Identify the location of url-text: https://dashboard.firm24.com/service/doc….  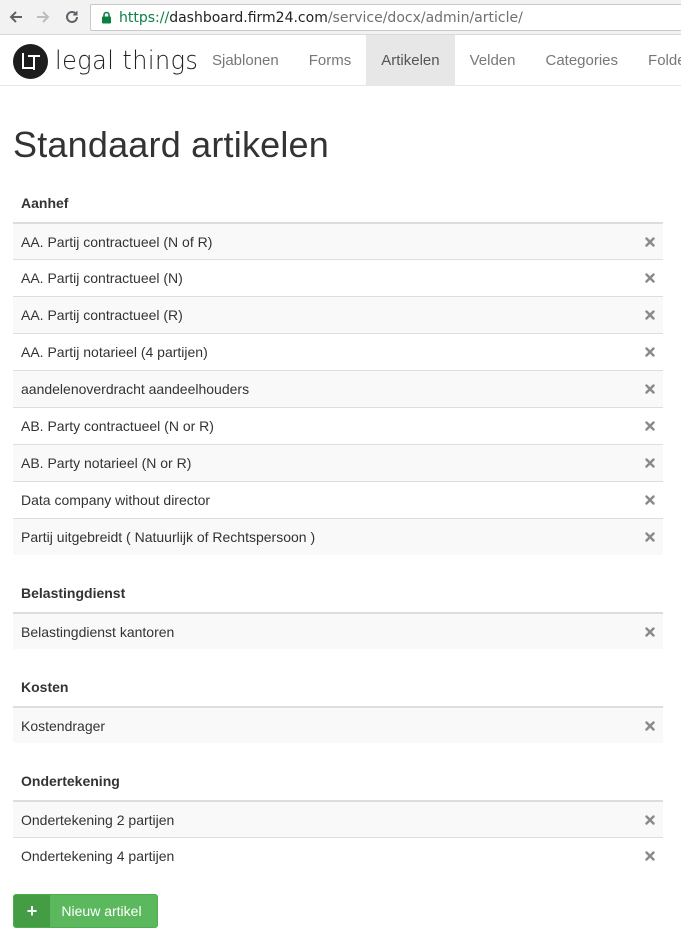
(321, 17).